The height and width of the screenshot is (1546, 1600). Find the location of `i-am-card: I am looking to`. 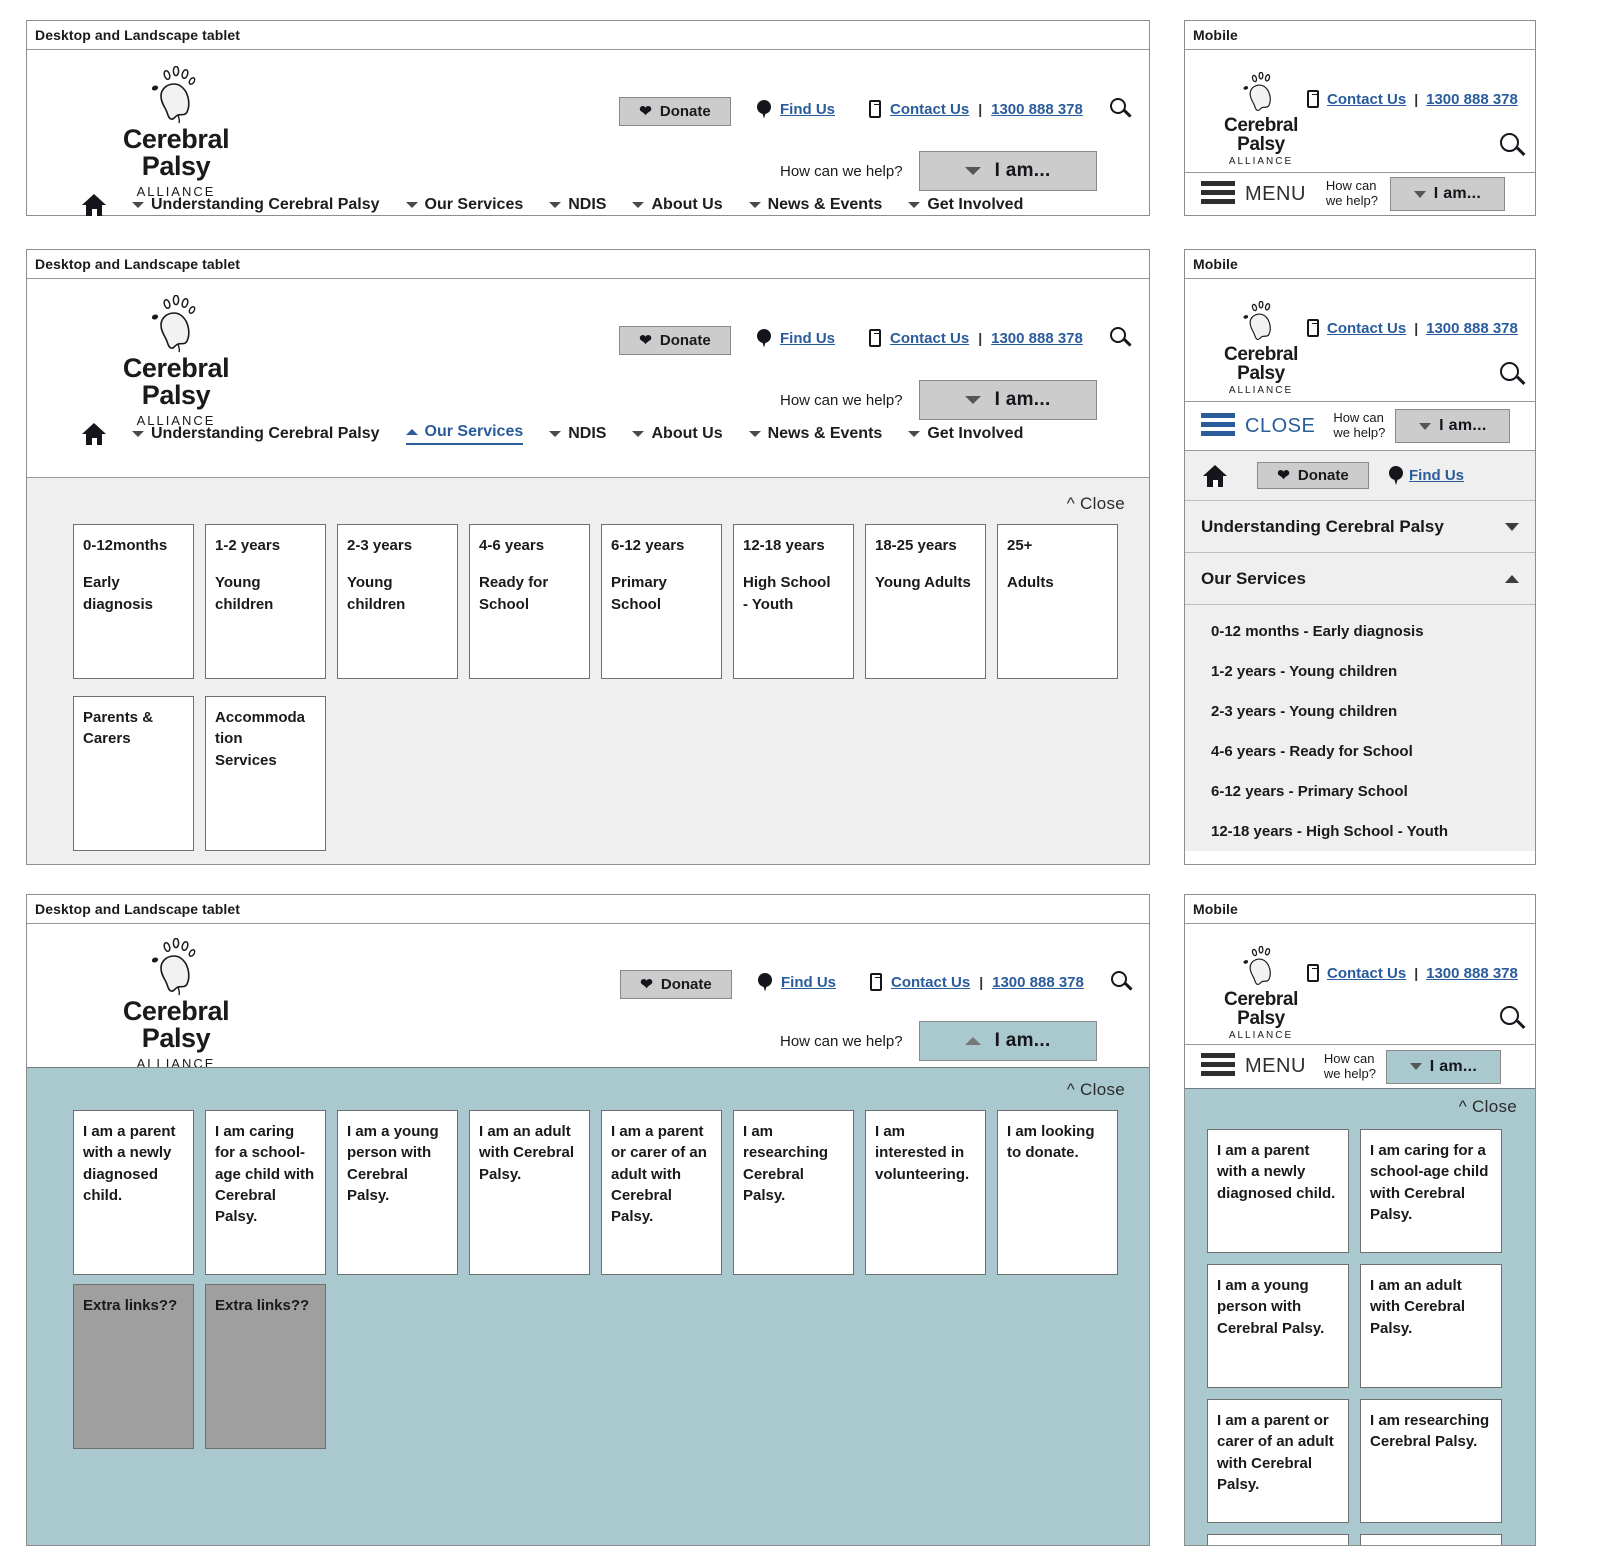

i-am-card: I am looking to is located at coordinates (1431, 1539).